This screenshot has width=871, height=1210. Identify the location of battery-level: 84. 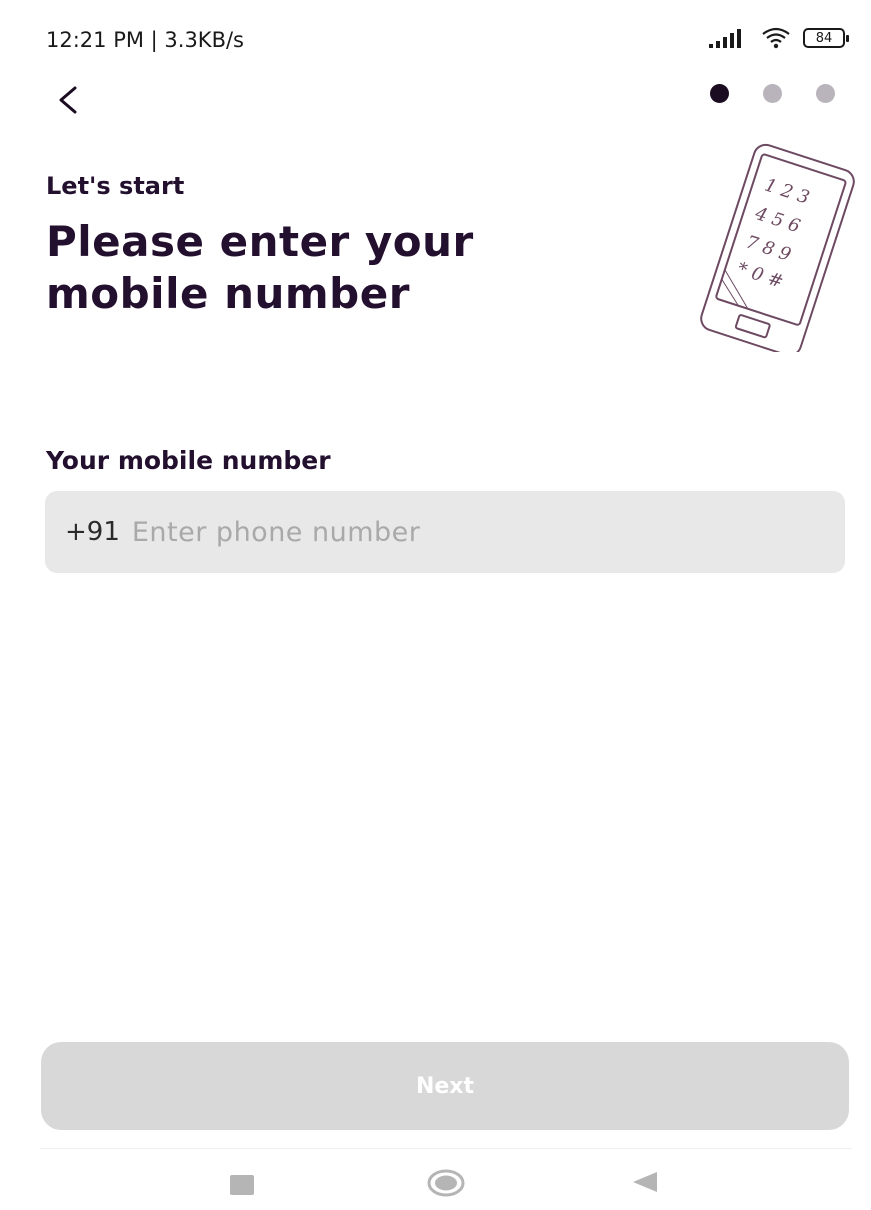
(824, 38).